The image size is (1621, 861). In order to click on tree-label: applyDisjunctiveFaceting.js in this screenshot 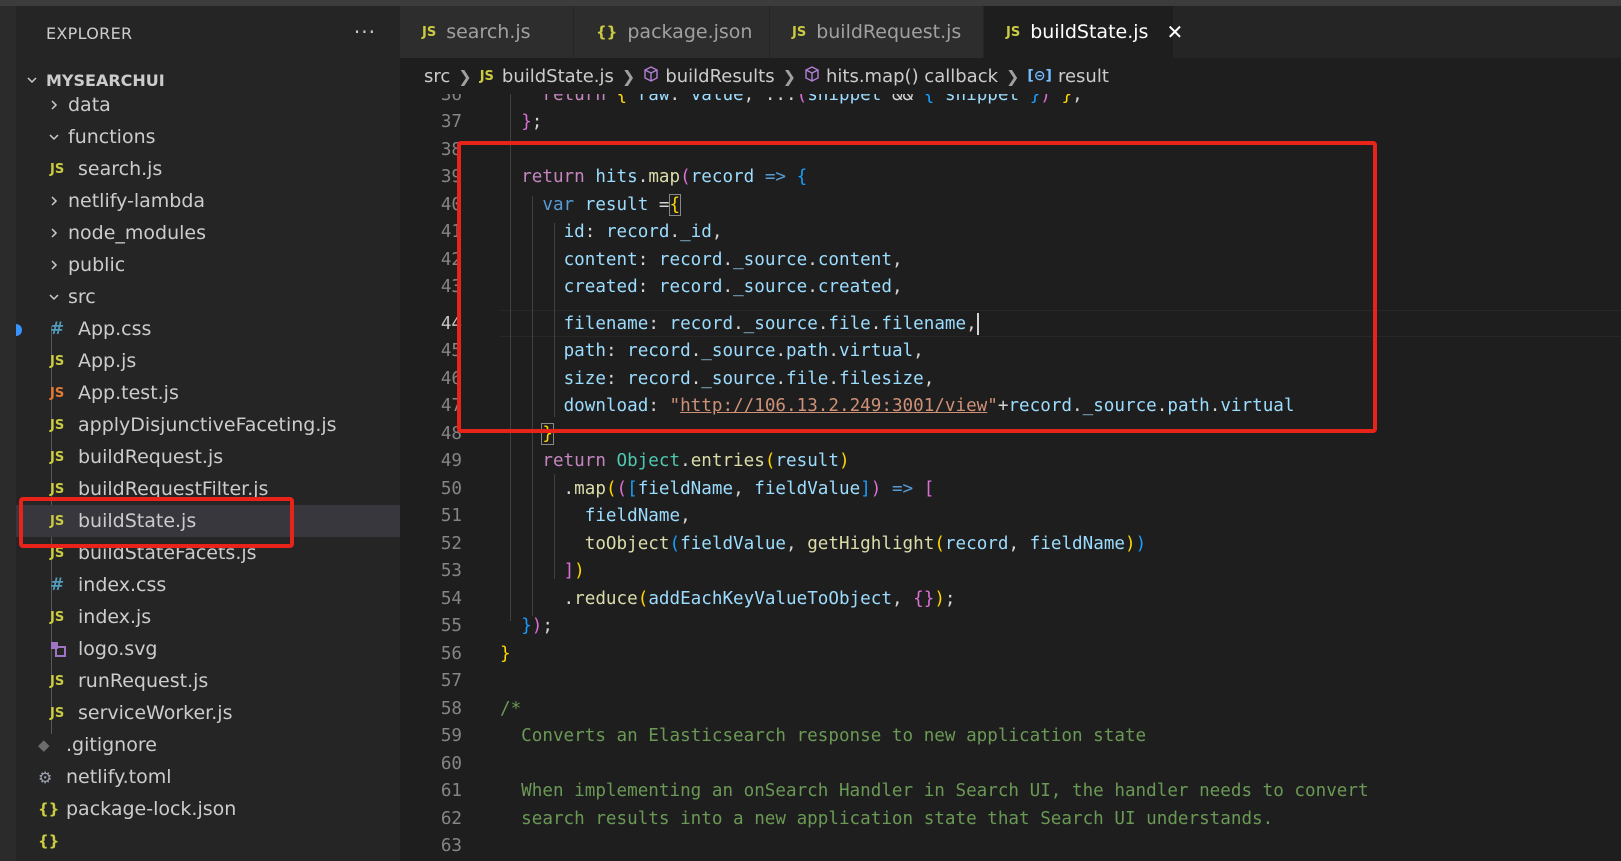, I will do `click(207, 425)`.